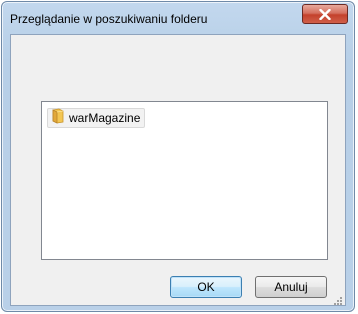 This screenshot has width=358, height=314. Describe the element at coordinates (58, 118) in the screenshot. I see `folder-icon` at that location.